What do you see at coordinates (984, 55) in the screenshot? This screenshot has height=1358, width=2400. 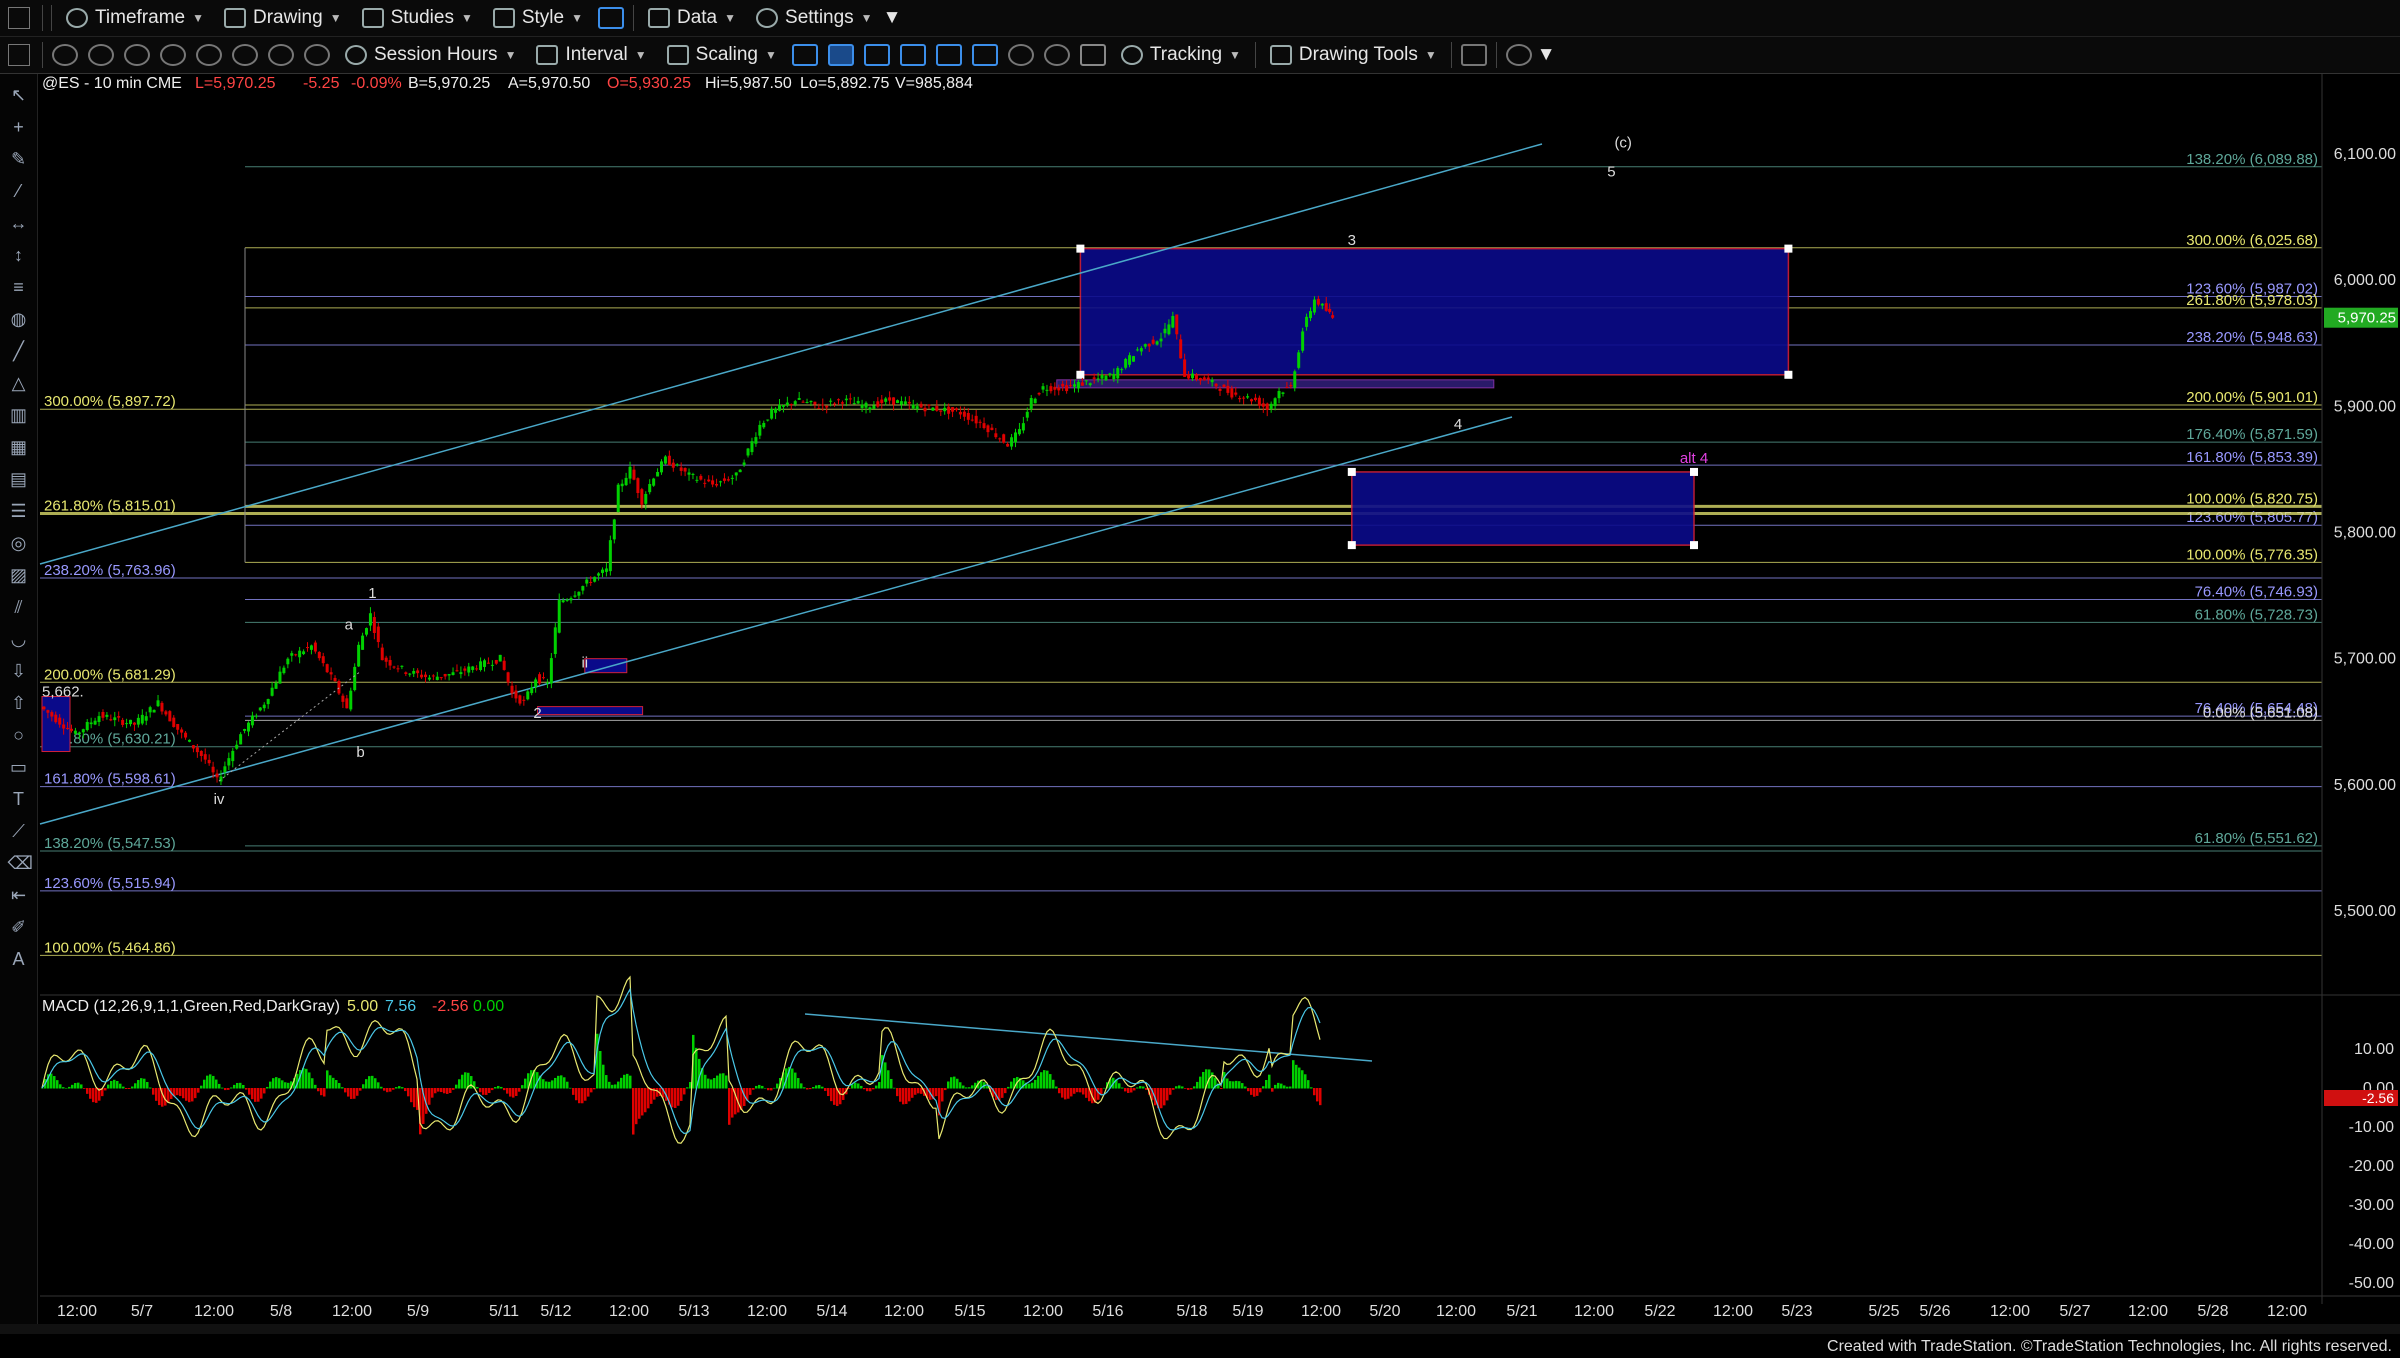 I see `align-icon` at bounding box center [984, 55].